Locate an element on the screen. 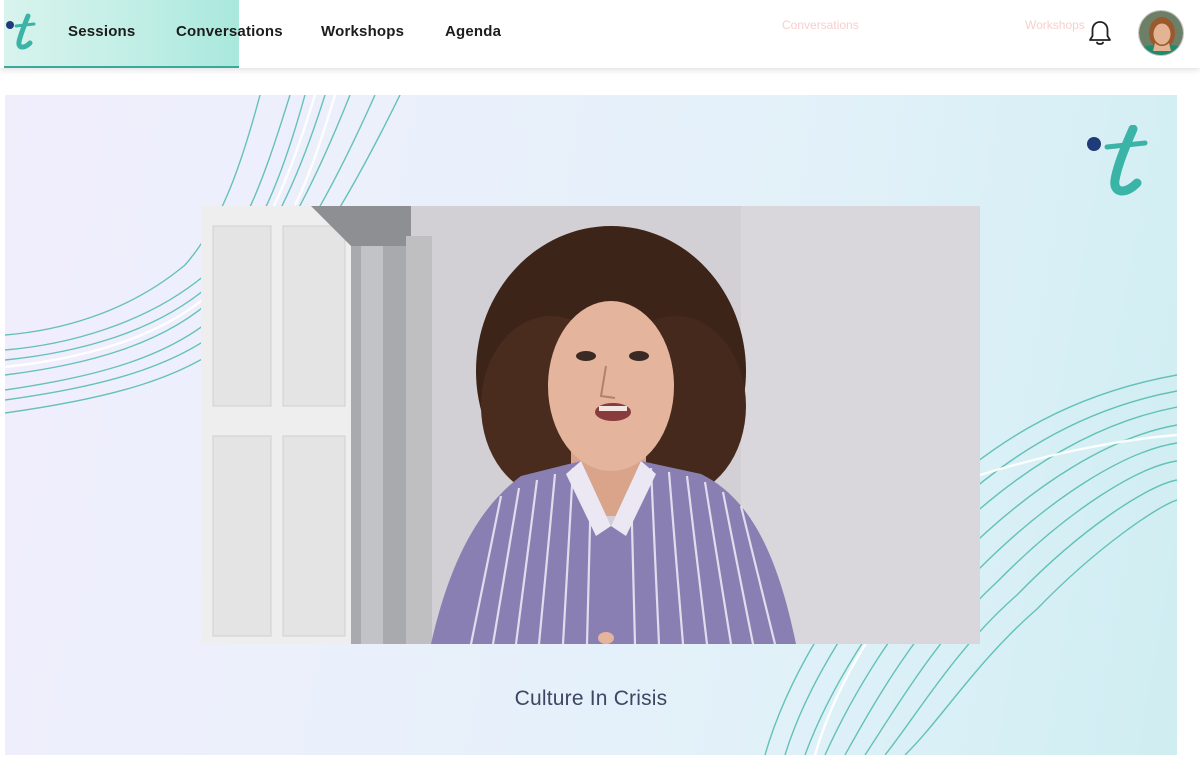 The height and width of the screenshot is (762, 1200). avatar-photo is located at coordinates (1161, 33).